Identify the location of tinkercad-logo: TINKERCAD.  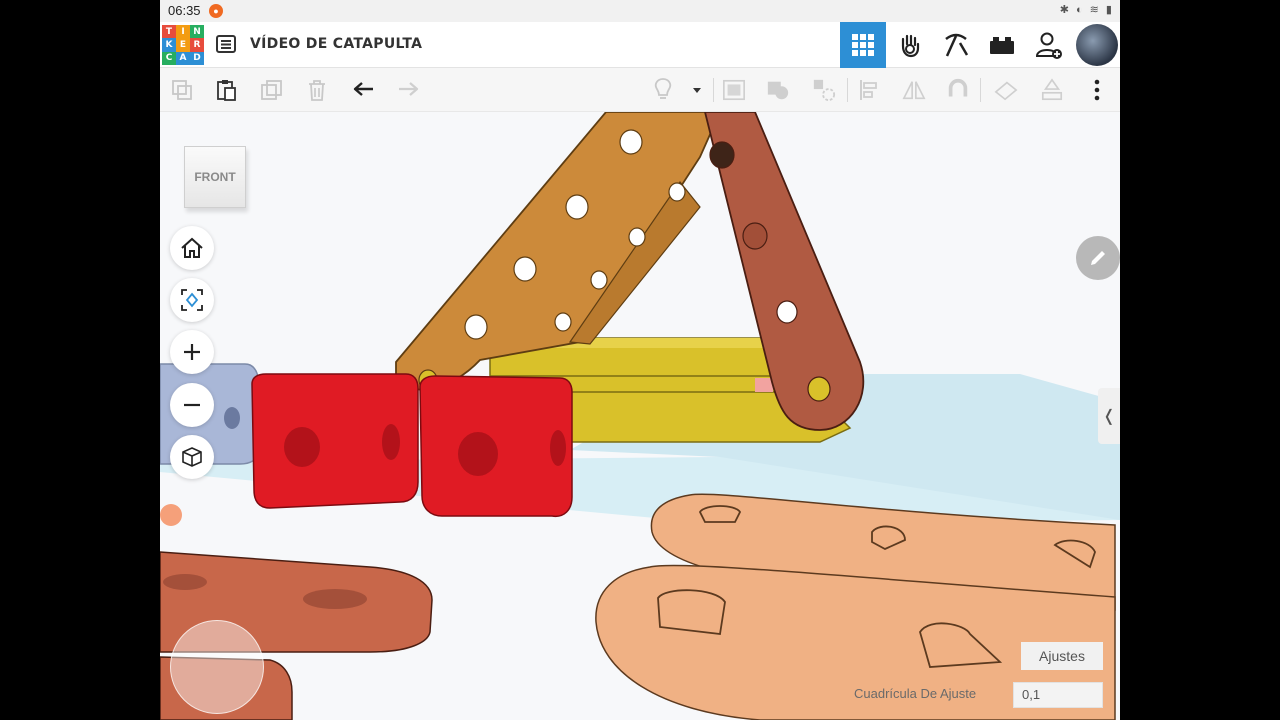
(183, 45).